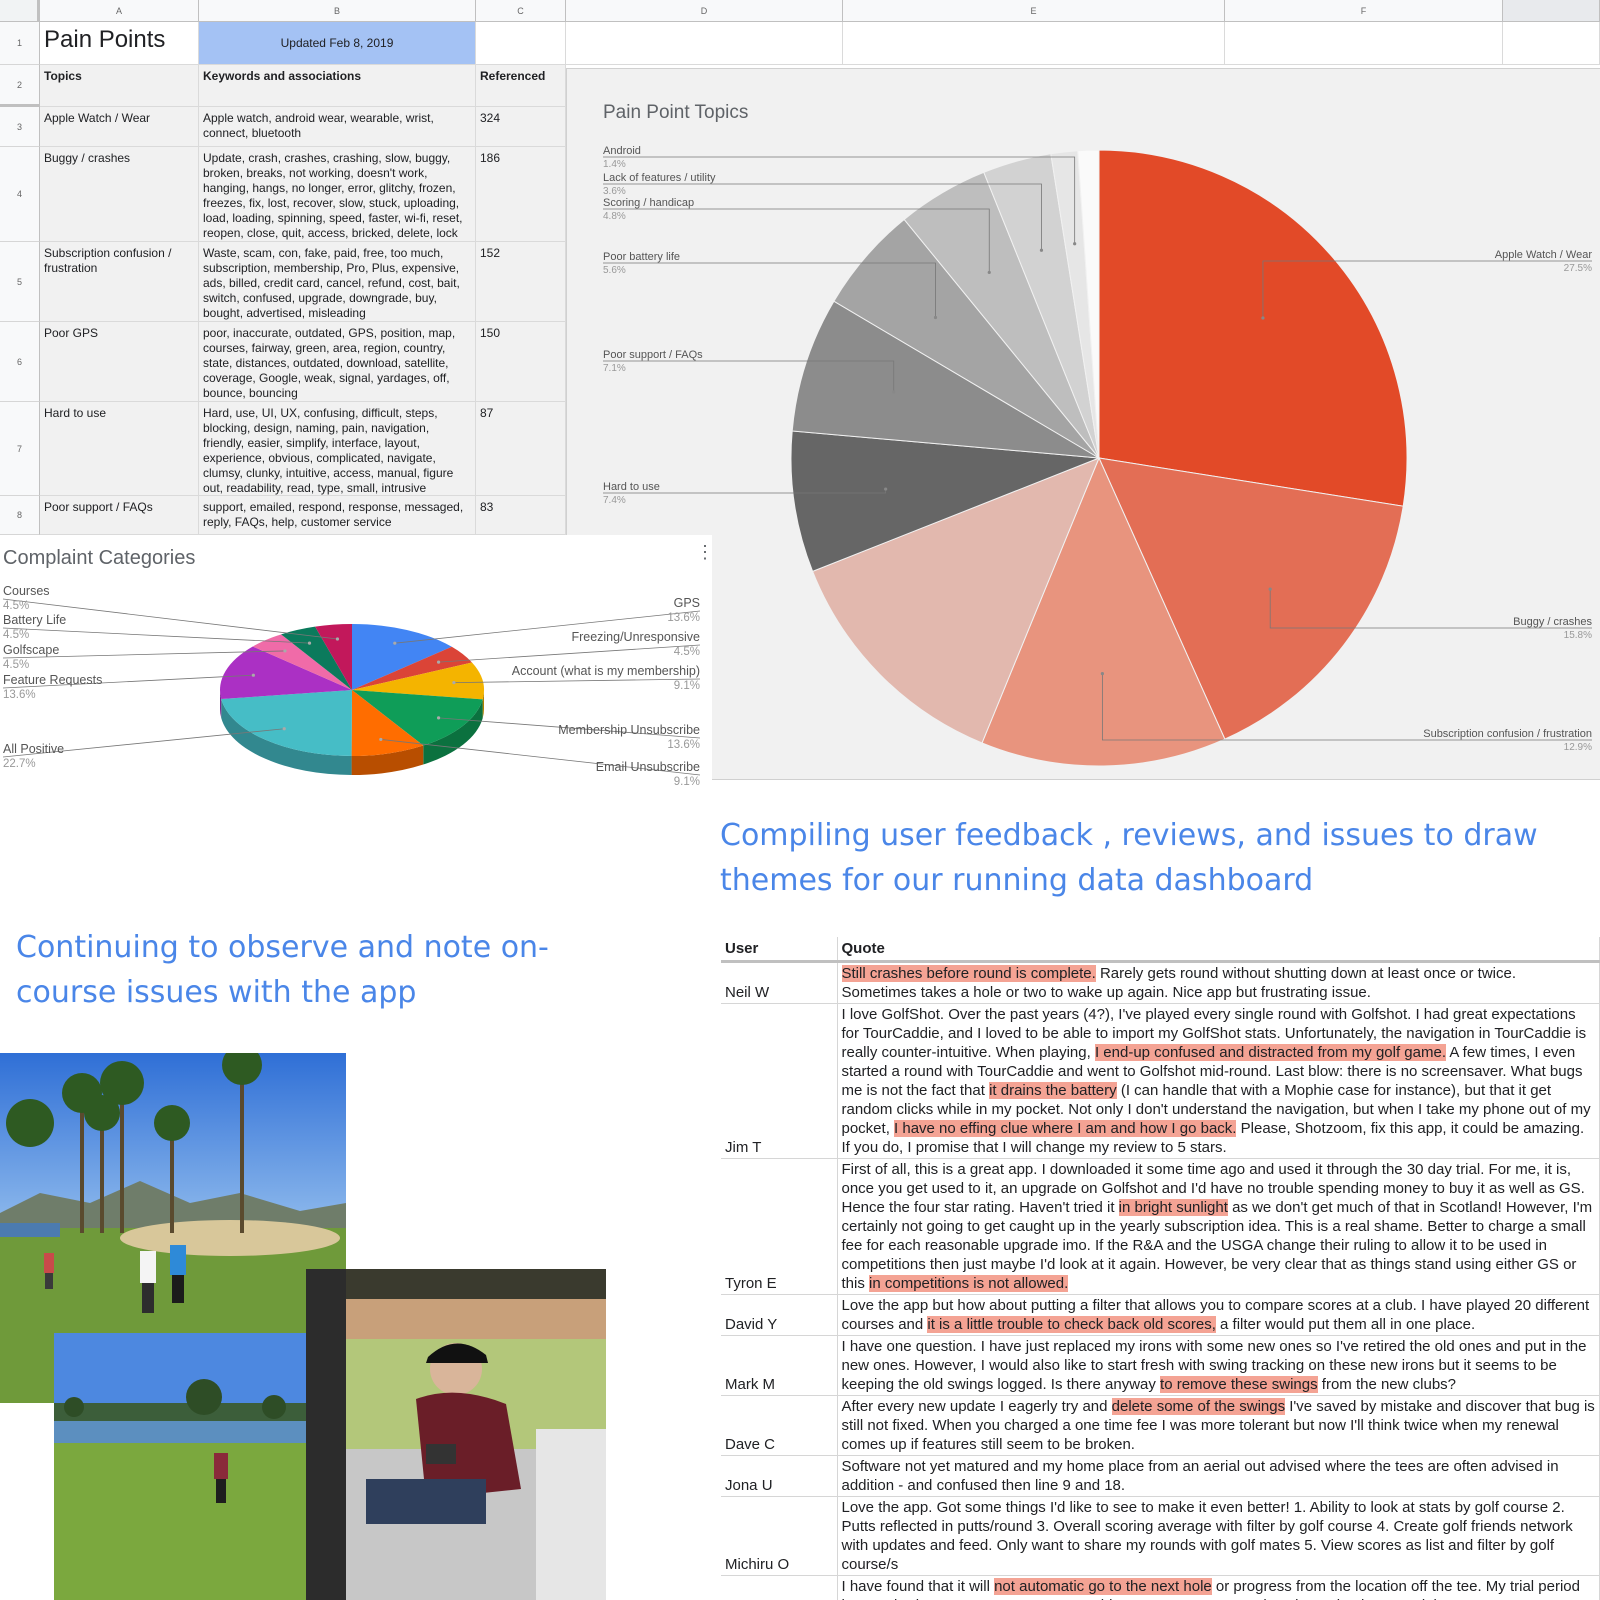 This screenshot has width=1600, height=1600. I want to click on column-header-c: C, so click(521, 11).